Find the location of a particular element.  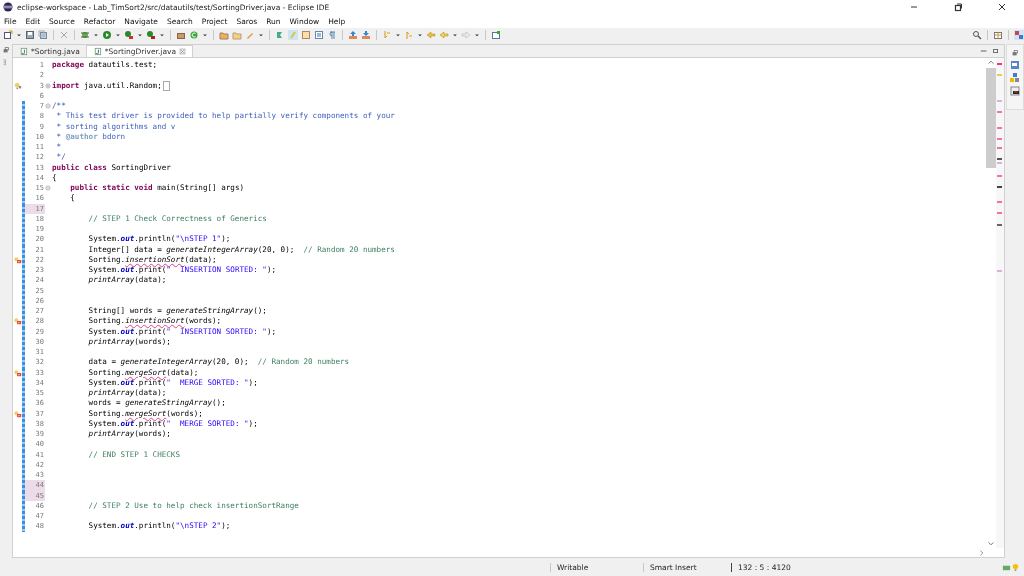

java-perspective-icon is located at coordinates (1019, 35).